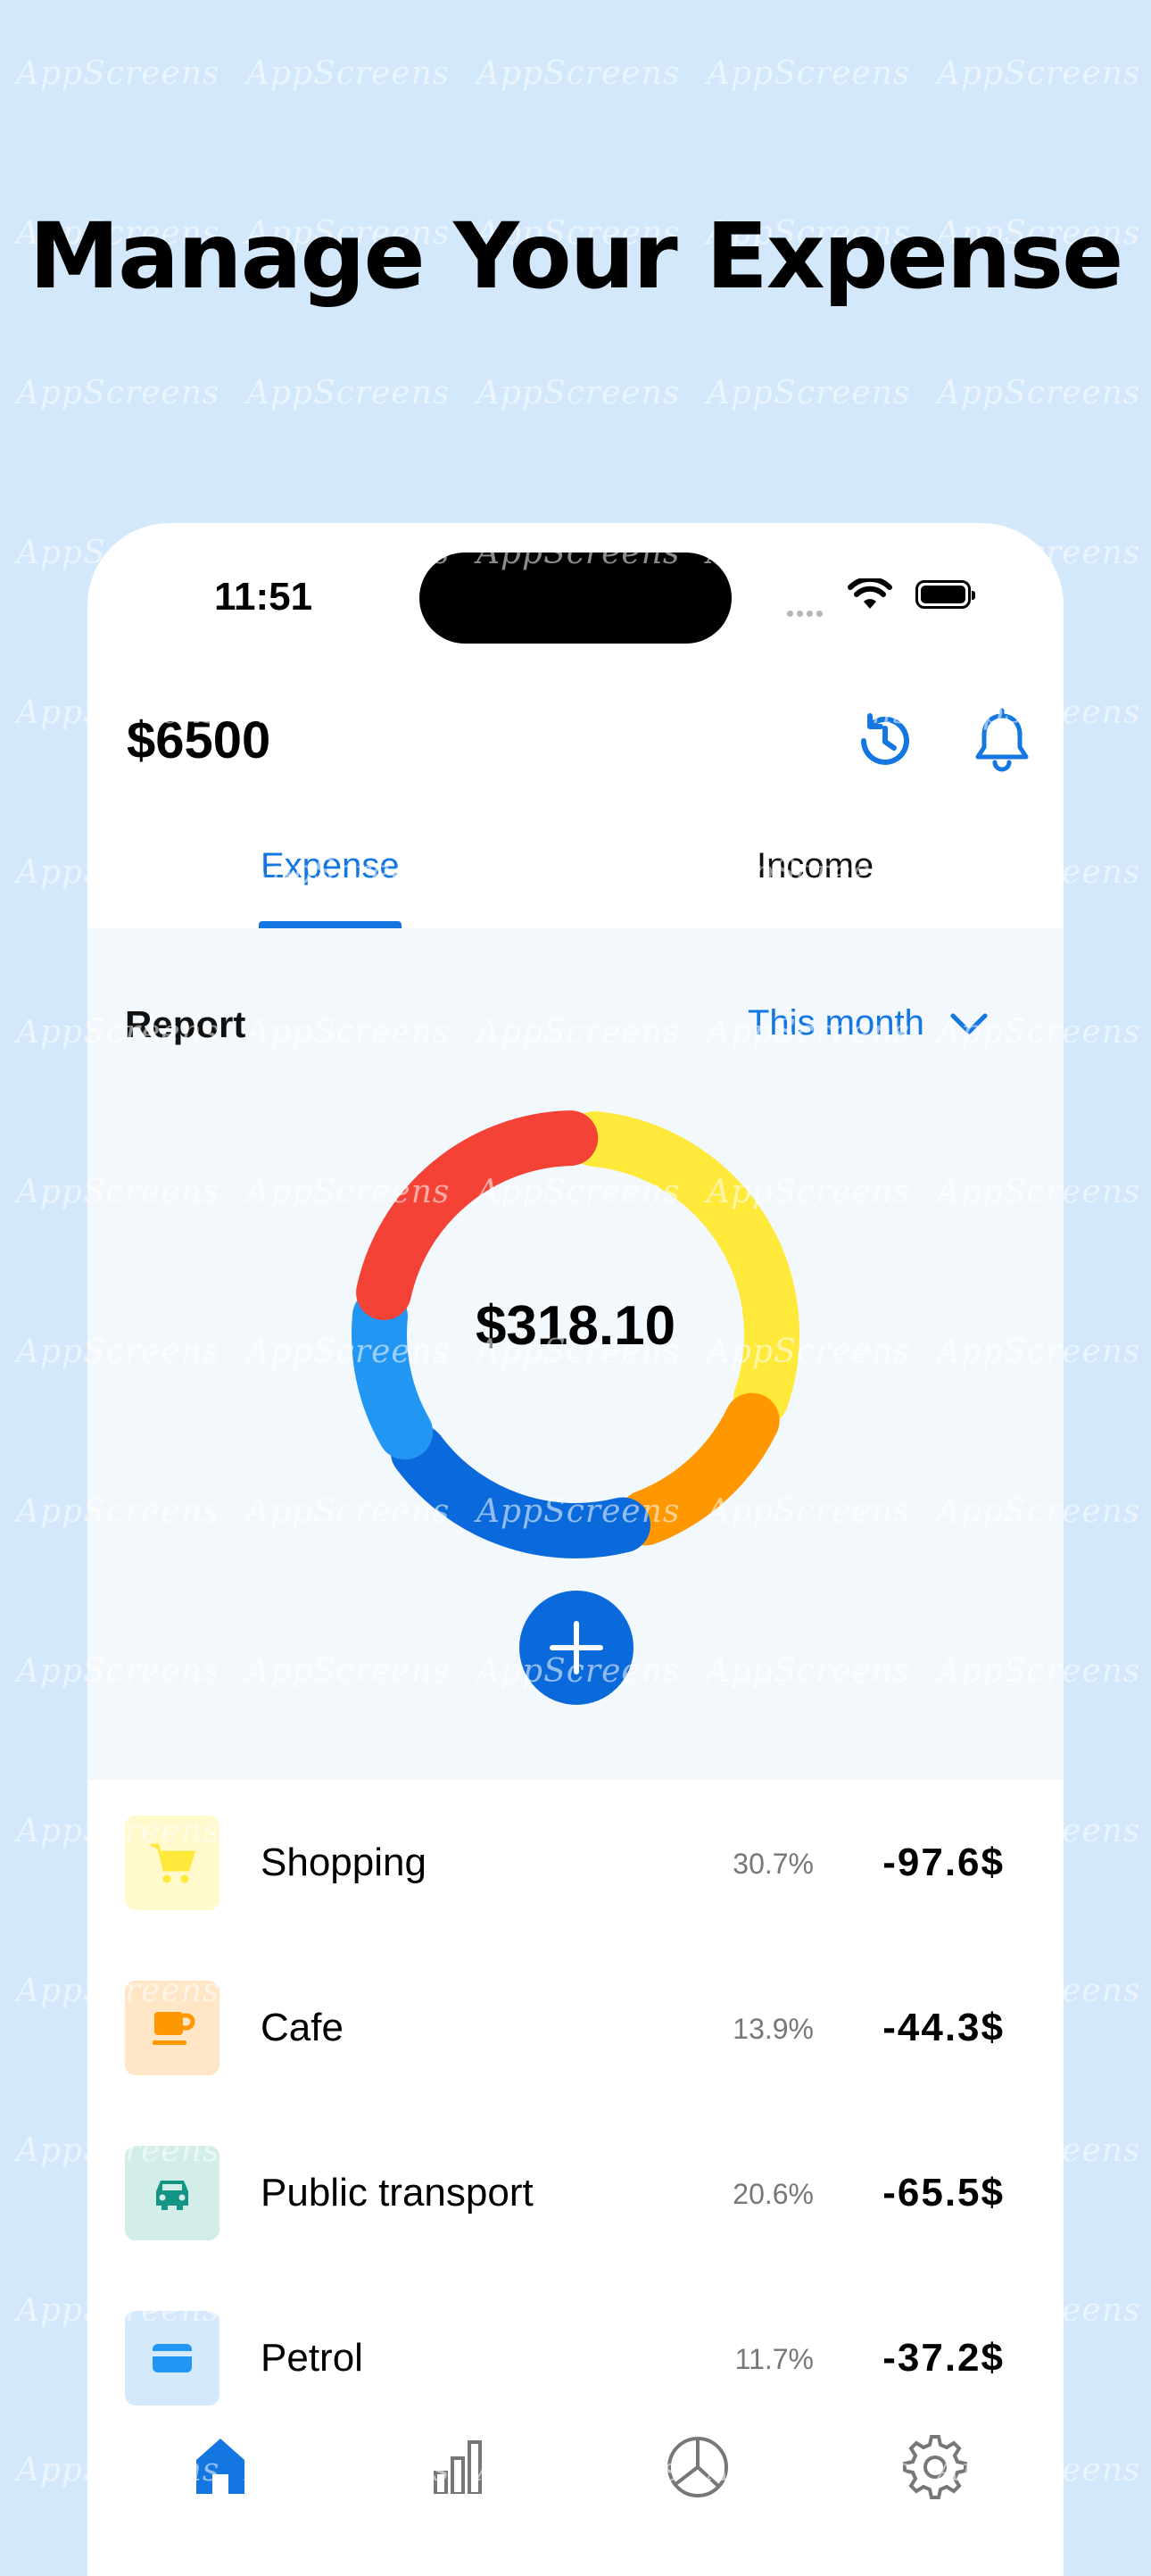 The width and height of the screenshot is (1151, 2576). I want to click on settings-gear-icon, so click(935, 2467).